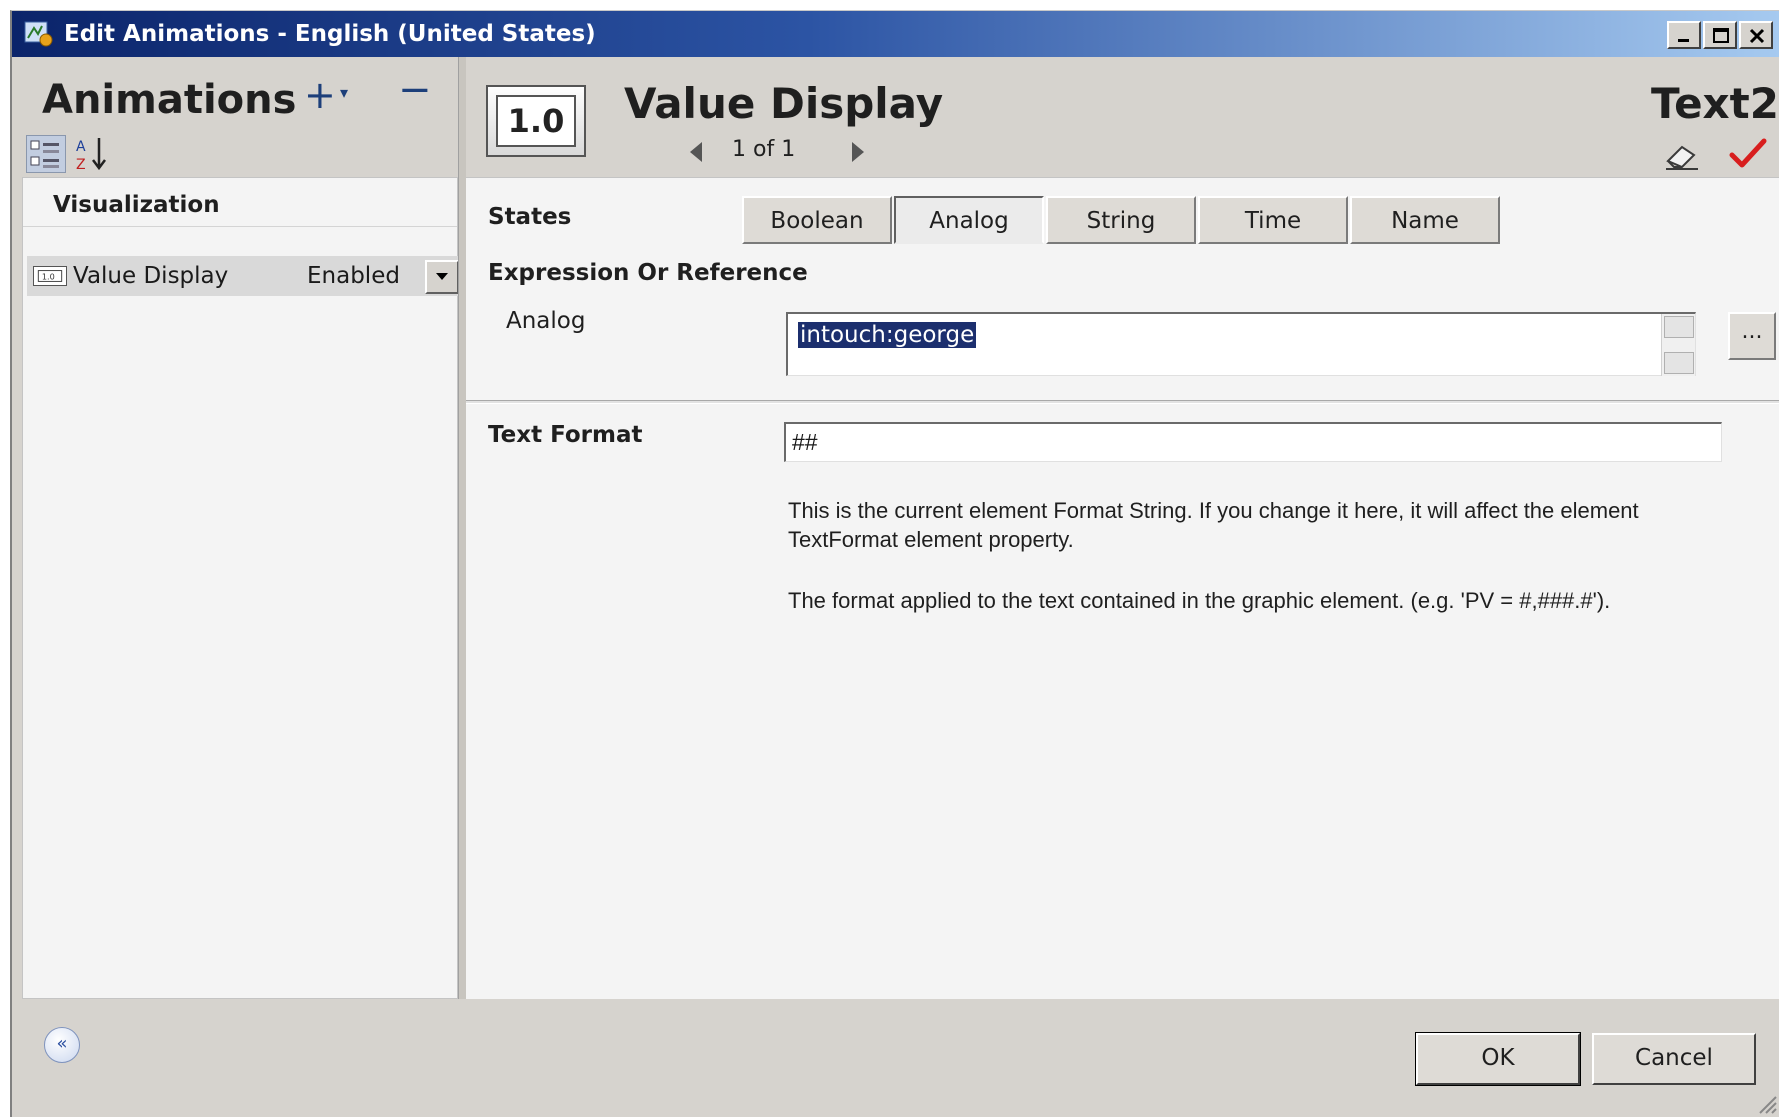 The height and width of the screenshot is (1117, 1779). Describe the element at coordinates (1498, 1059) in the screenshot. I see `ok-button: OK` at that location.